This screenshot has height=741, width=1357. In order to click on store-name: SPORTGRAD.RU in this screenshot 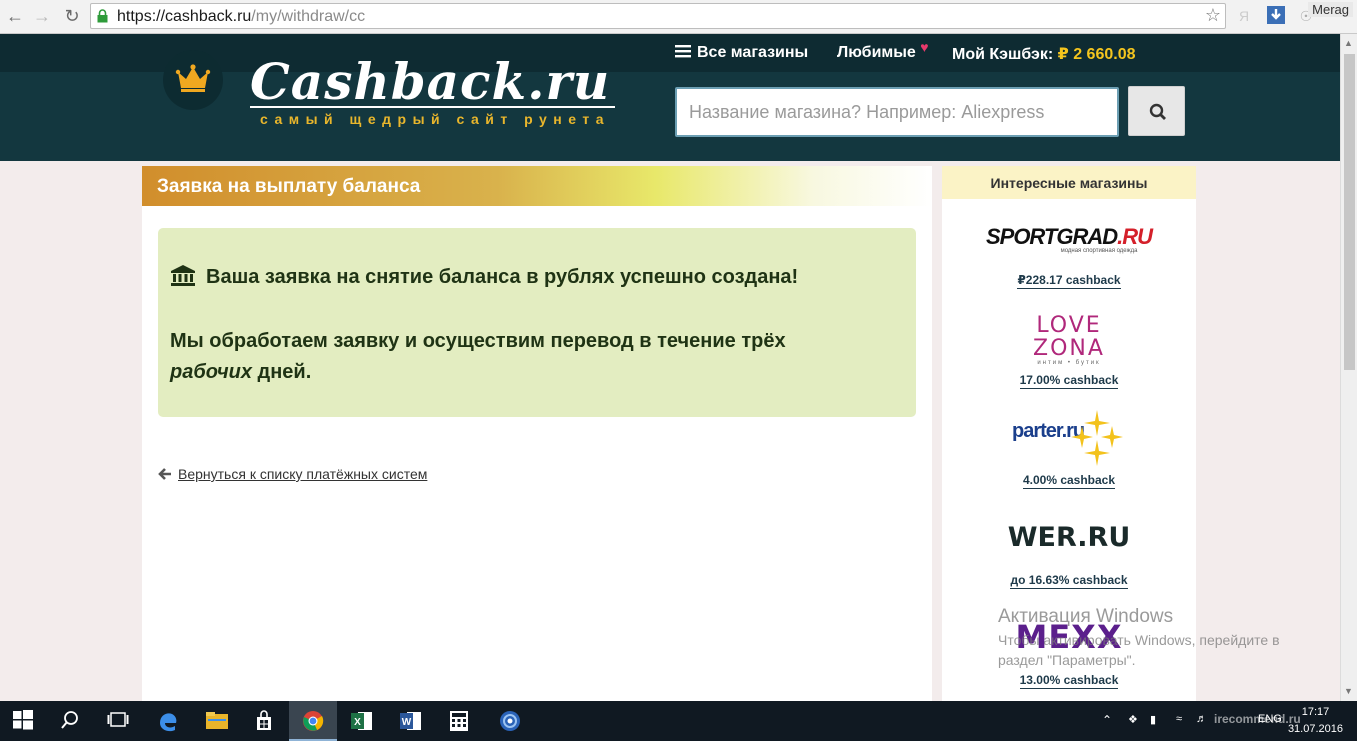, I will do `click(1069, 236)`.